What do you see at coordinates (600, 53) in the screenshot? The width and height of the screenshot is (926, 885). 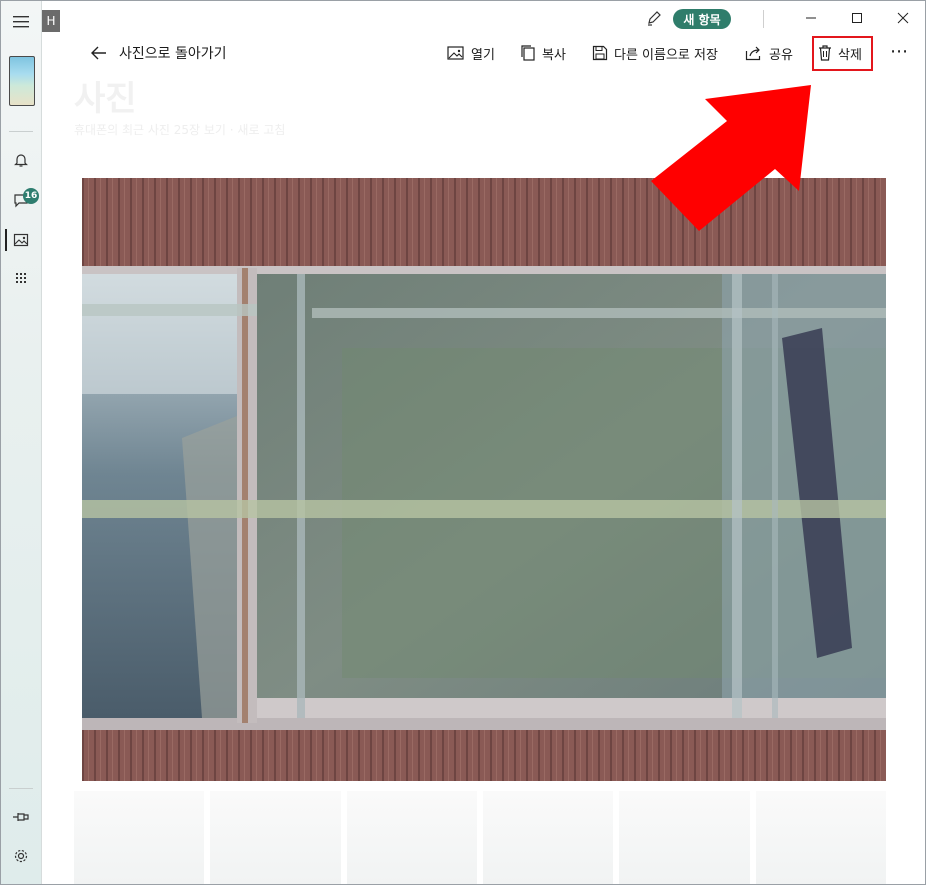 I see `save-icon` at bounding box center [600, 53].